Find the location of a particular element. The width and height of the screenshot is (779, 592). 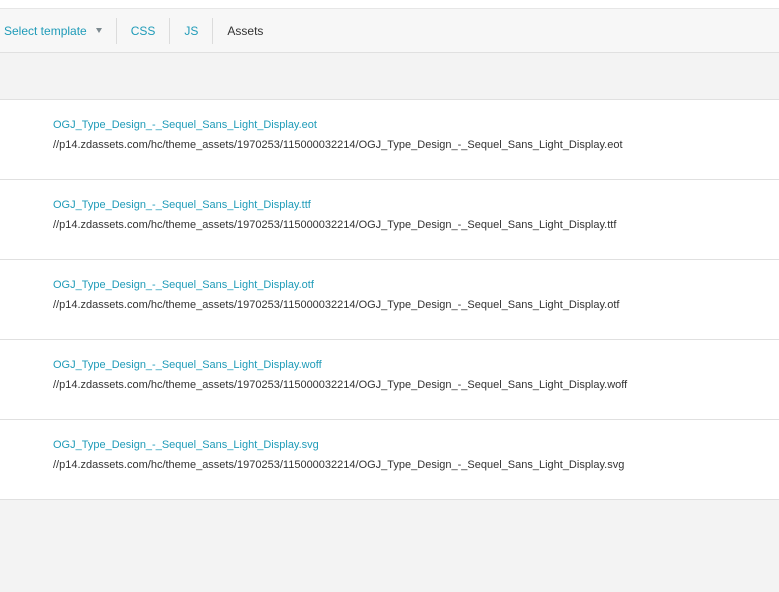

tab-css-label: CSS is located at coordinates (143, 30).